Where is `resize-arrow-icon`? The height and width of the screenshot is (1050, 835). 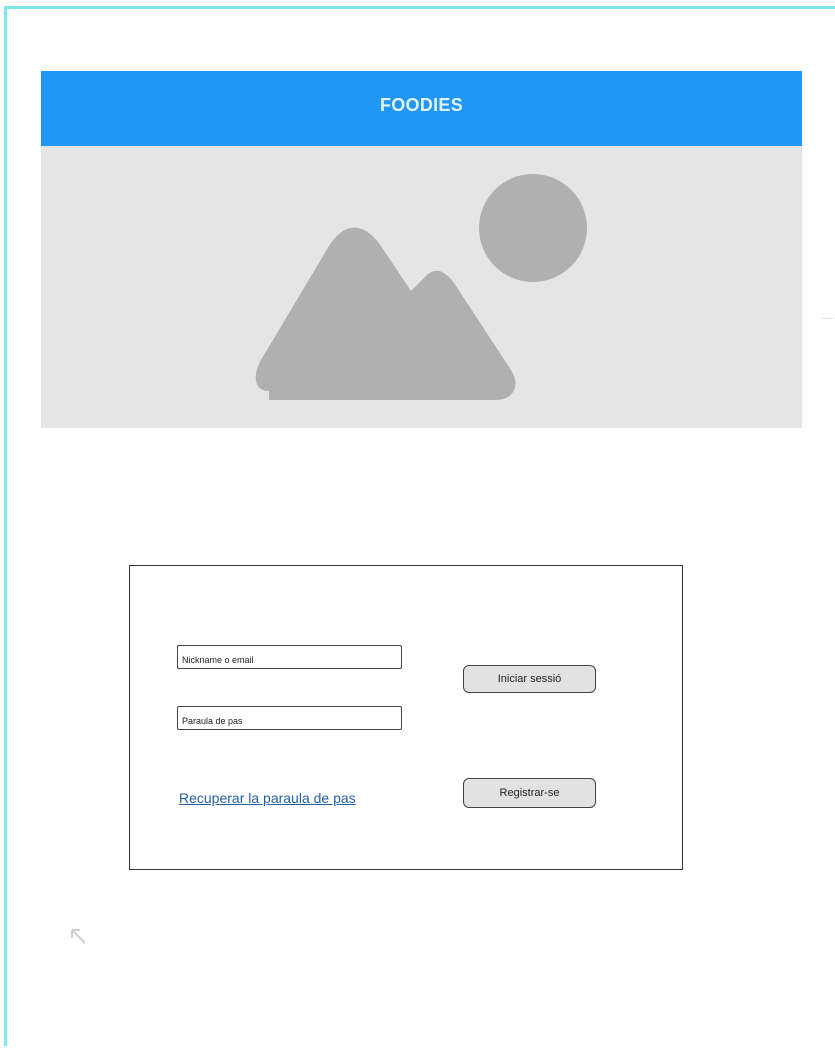
resize-arrow-icon is located at coordinates (79, 937).